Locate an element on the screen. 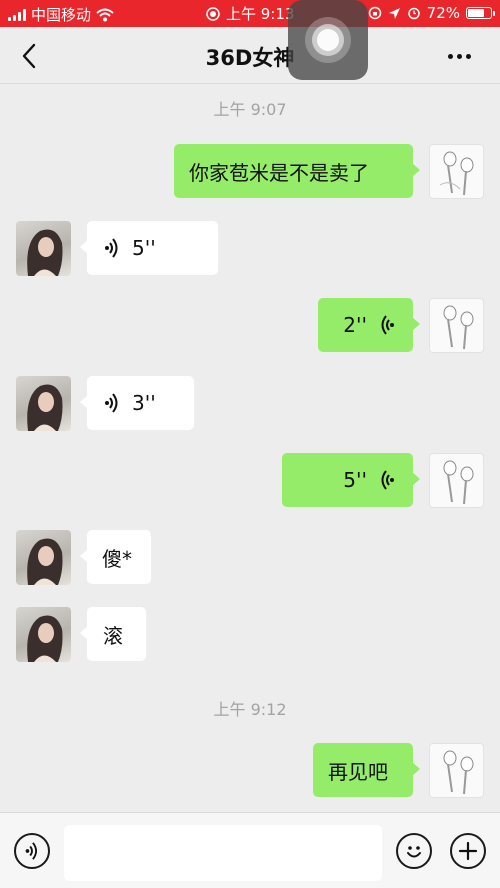  message-bubble-her: 傻* is located at coordinates (115, 557).